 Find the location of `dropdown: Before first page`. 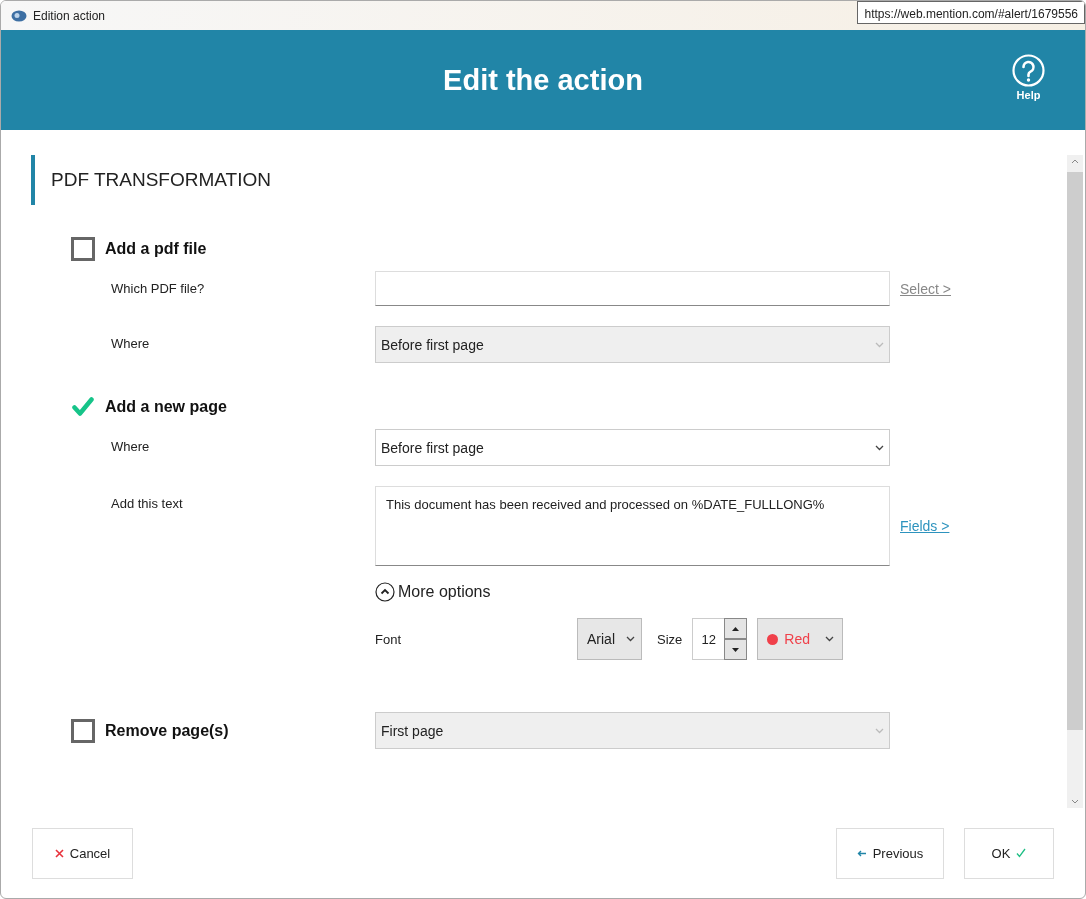

dropdown: Before first page is located at coordinates (632, 447).